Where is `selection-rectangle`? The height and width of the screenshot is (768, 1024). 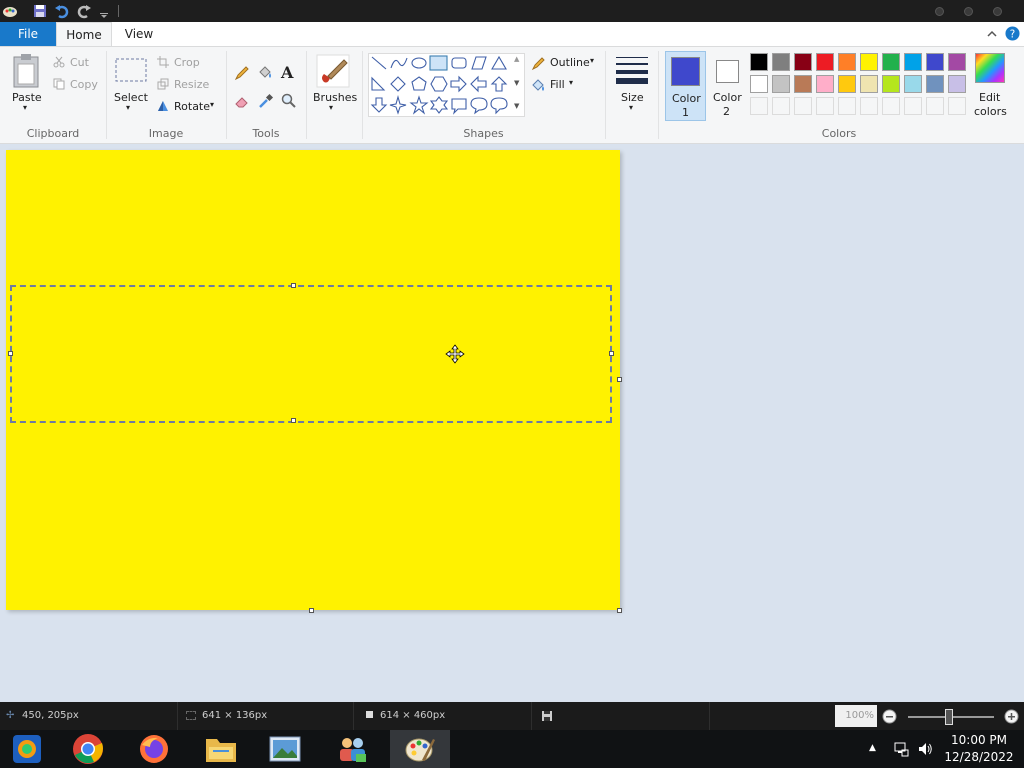 selection-rectangle is located at coordinates (311, 353).